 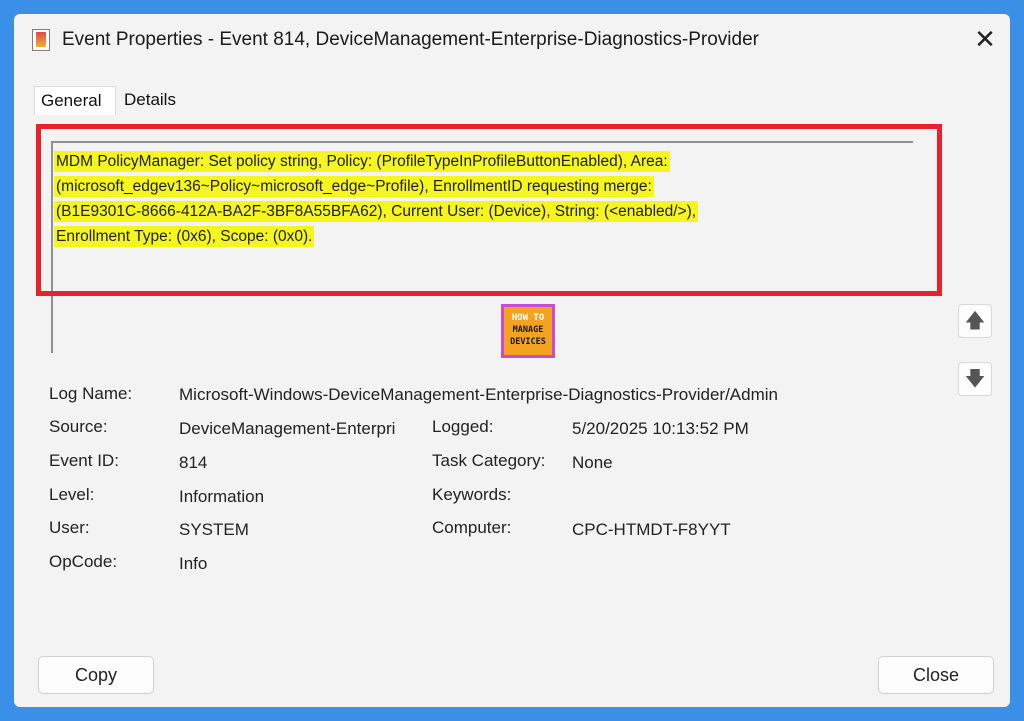 I want to click on close-icon: ✕, so click(x=985, y=39).